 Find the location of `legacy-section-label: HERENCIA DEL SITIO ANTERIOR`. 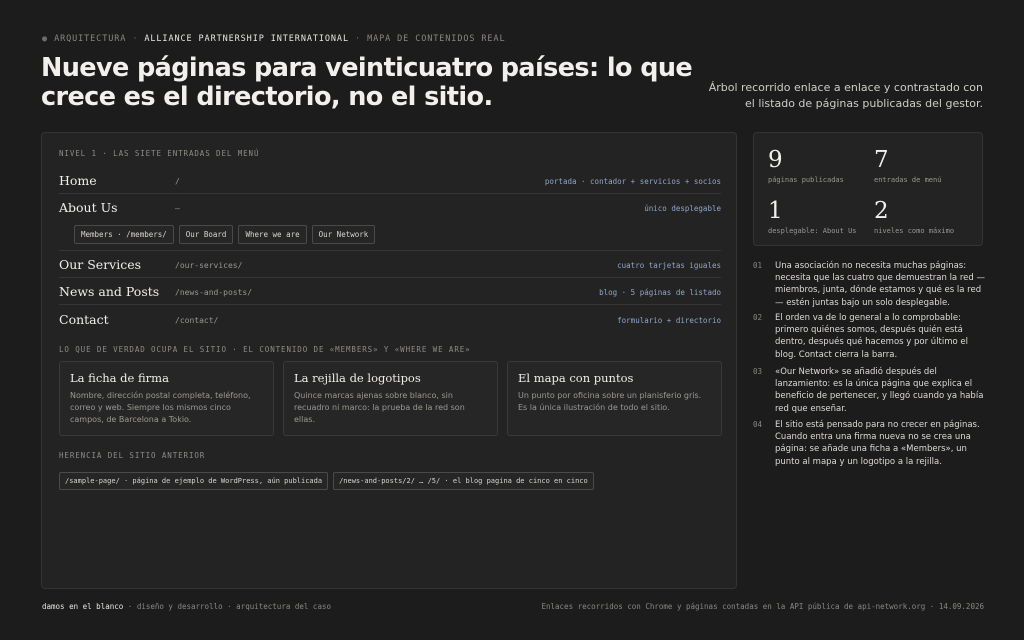

legacy-section-label: HERENCIA DEL SITIO ANTERIOR is located at coordinates (132, 455).